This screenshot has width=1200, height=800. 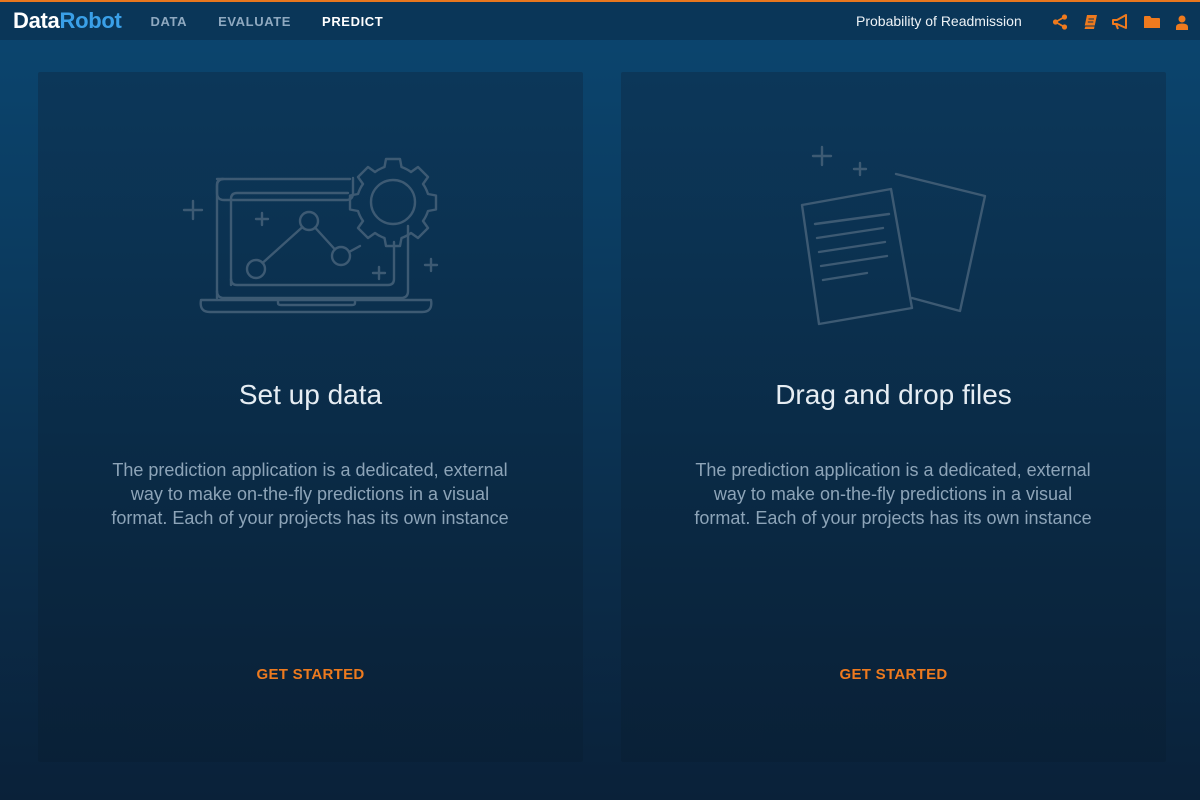 What do you see at coordinates (1060, 22) in the screenshot?
I see `share-icon` at bounding box center [1060, 22].